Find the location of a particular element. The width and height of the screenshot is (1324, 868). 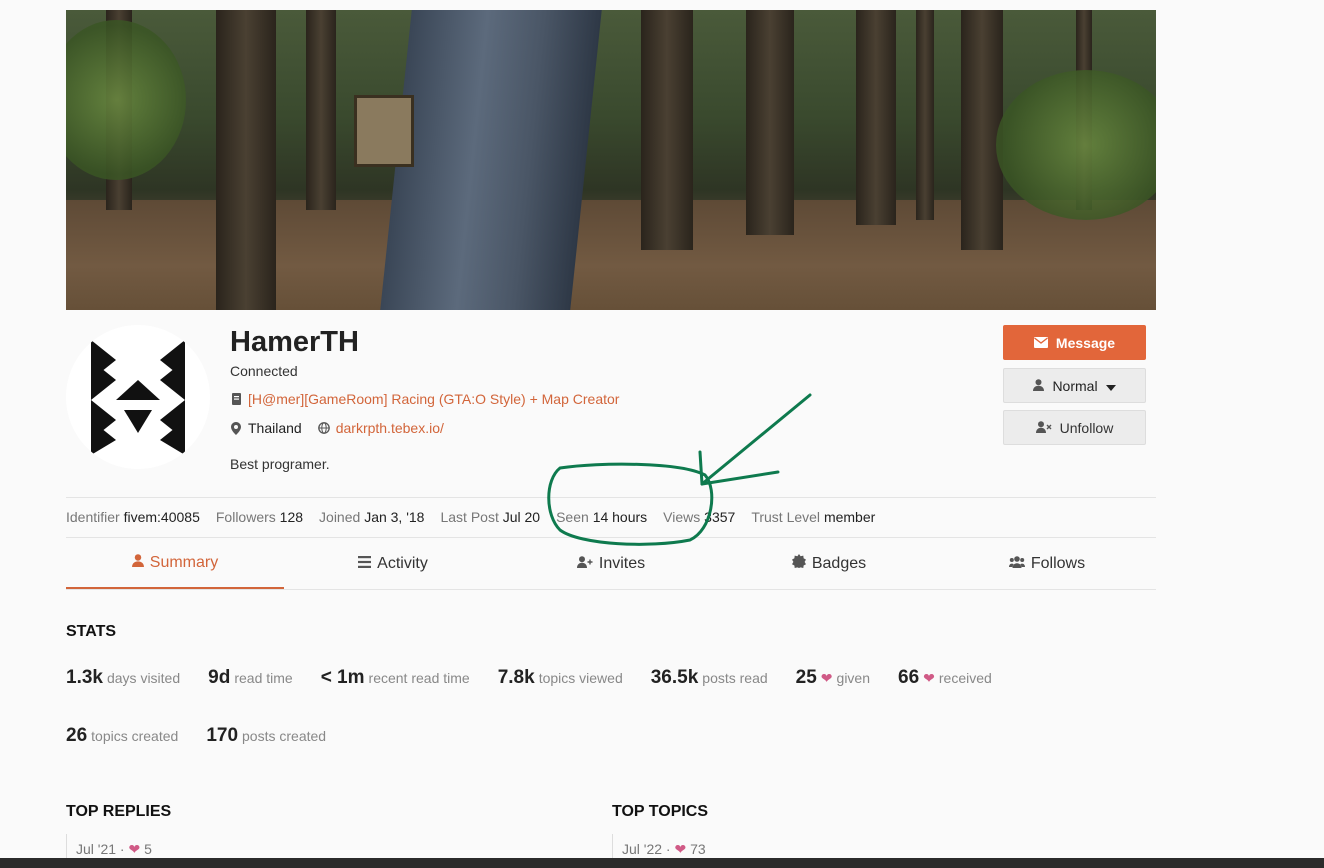

unfollow-button: Unfollow is located at coordinates (1074, 427).